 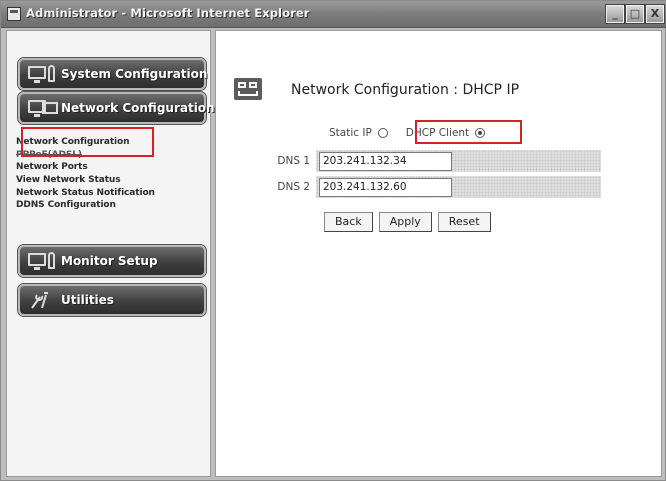 I want to click on nav-button-utilities: Utilities, so click(x=112, y=300).